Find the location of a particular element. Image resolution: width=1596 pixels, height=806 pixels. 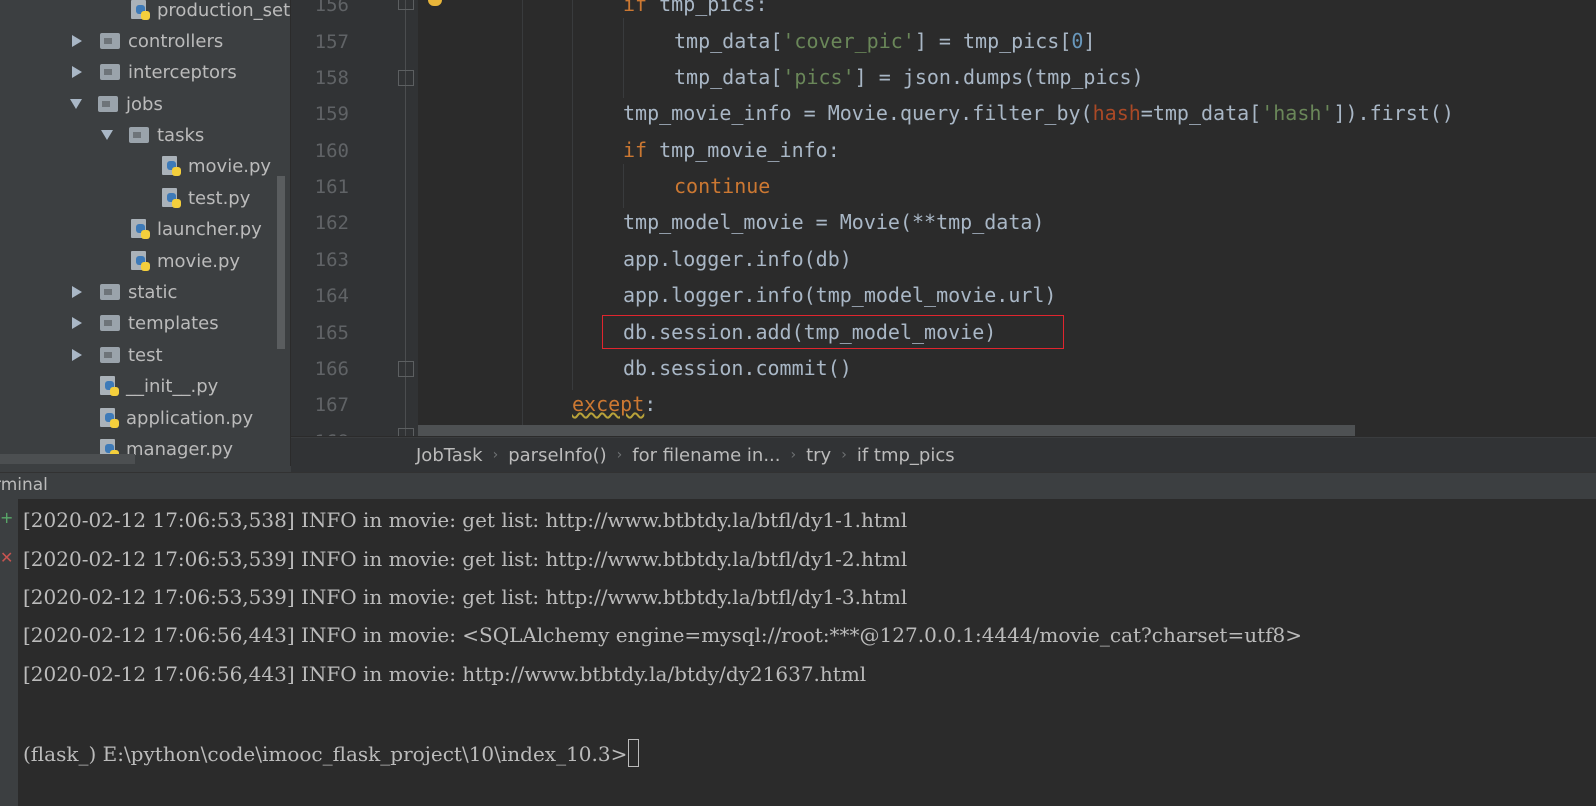

tree-item-test-py: test.py is located at coordinates (206, 198).